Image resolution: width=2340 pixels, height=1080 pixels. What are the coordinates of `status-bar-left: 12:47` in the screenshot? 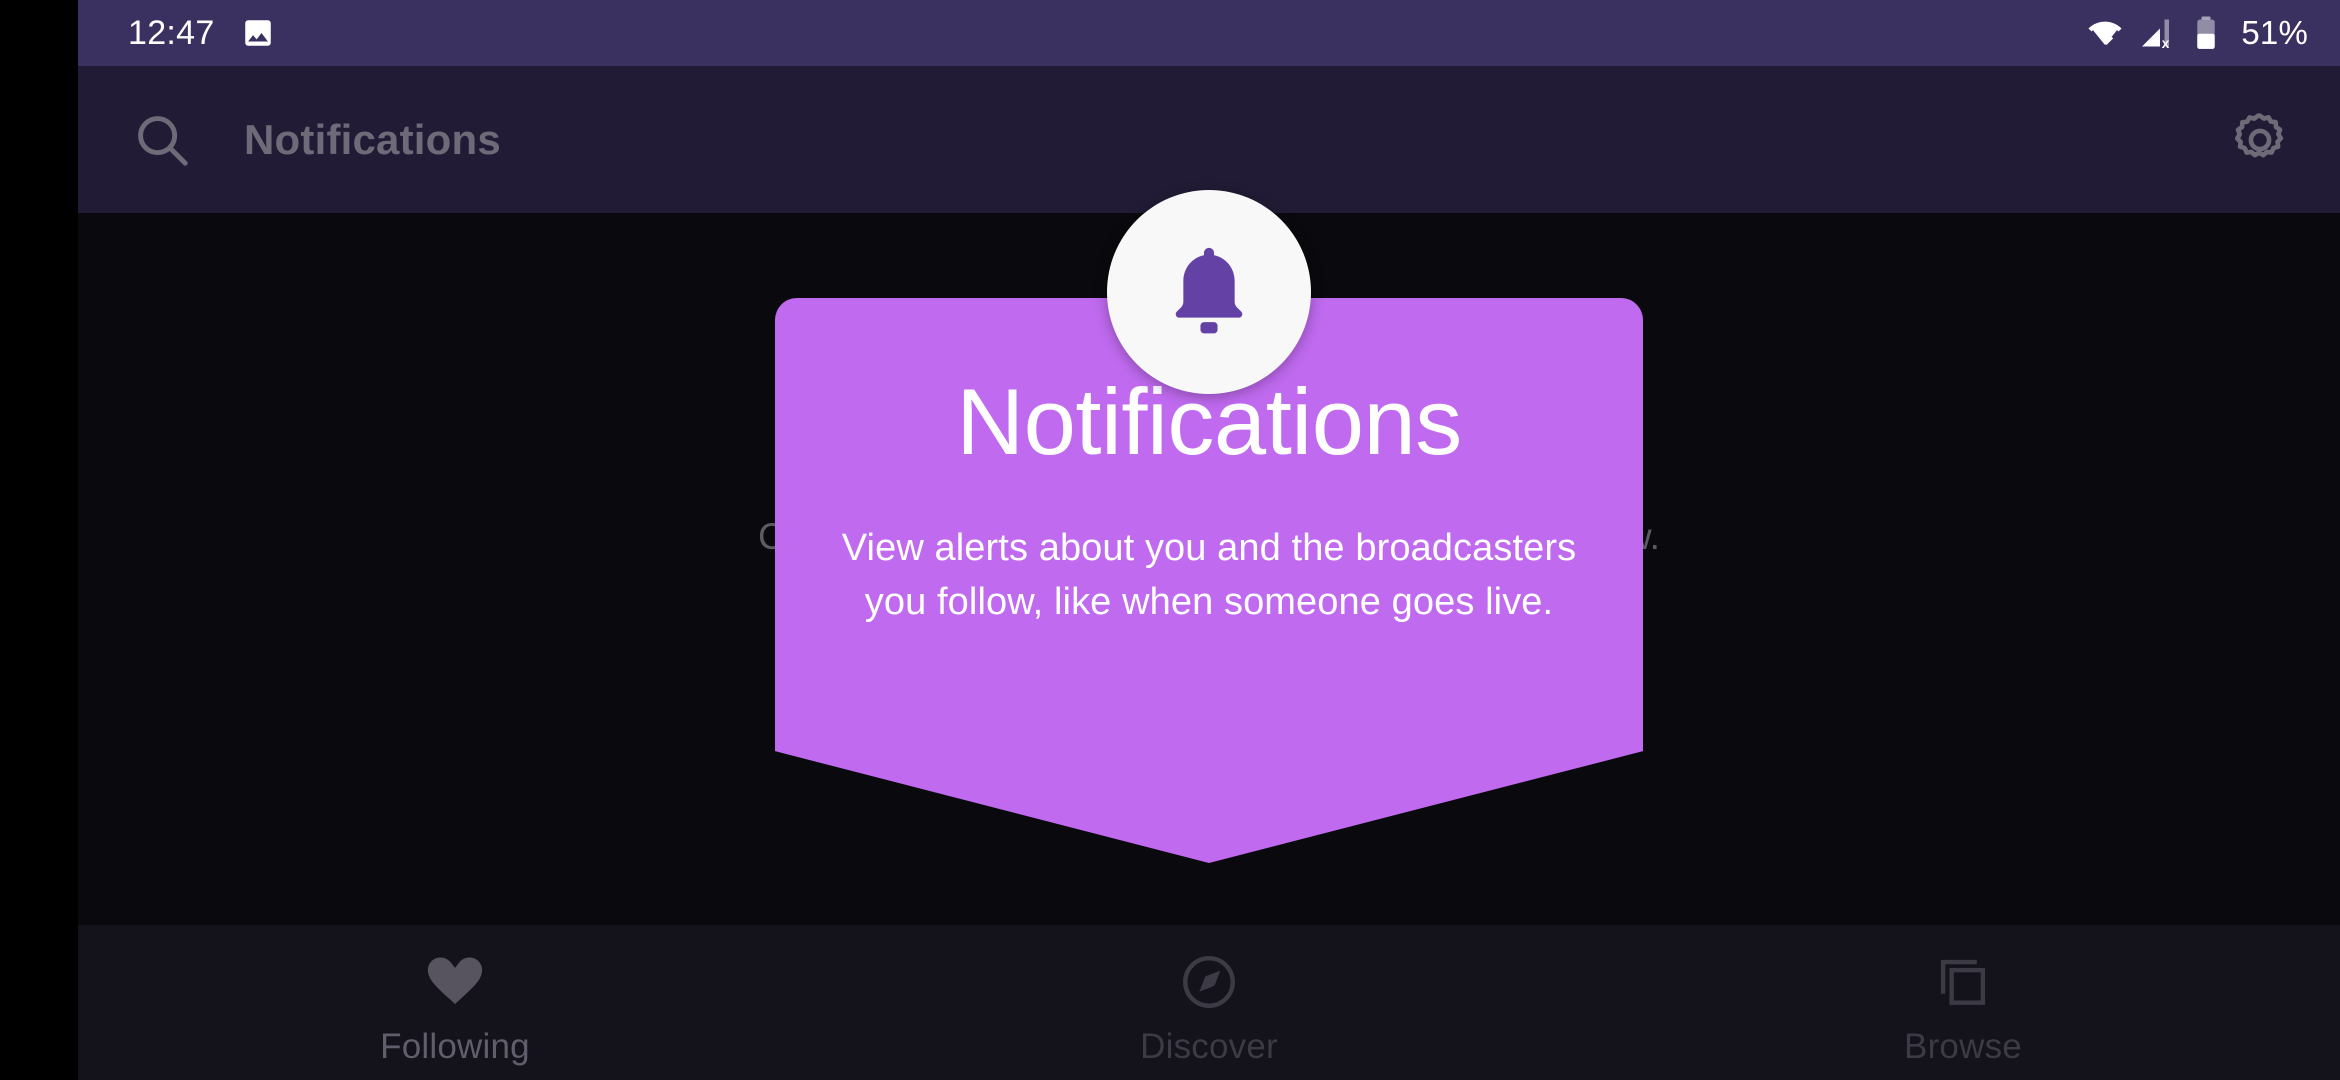 It's located at (201, 33).